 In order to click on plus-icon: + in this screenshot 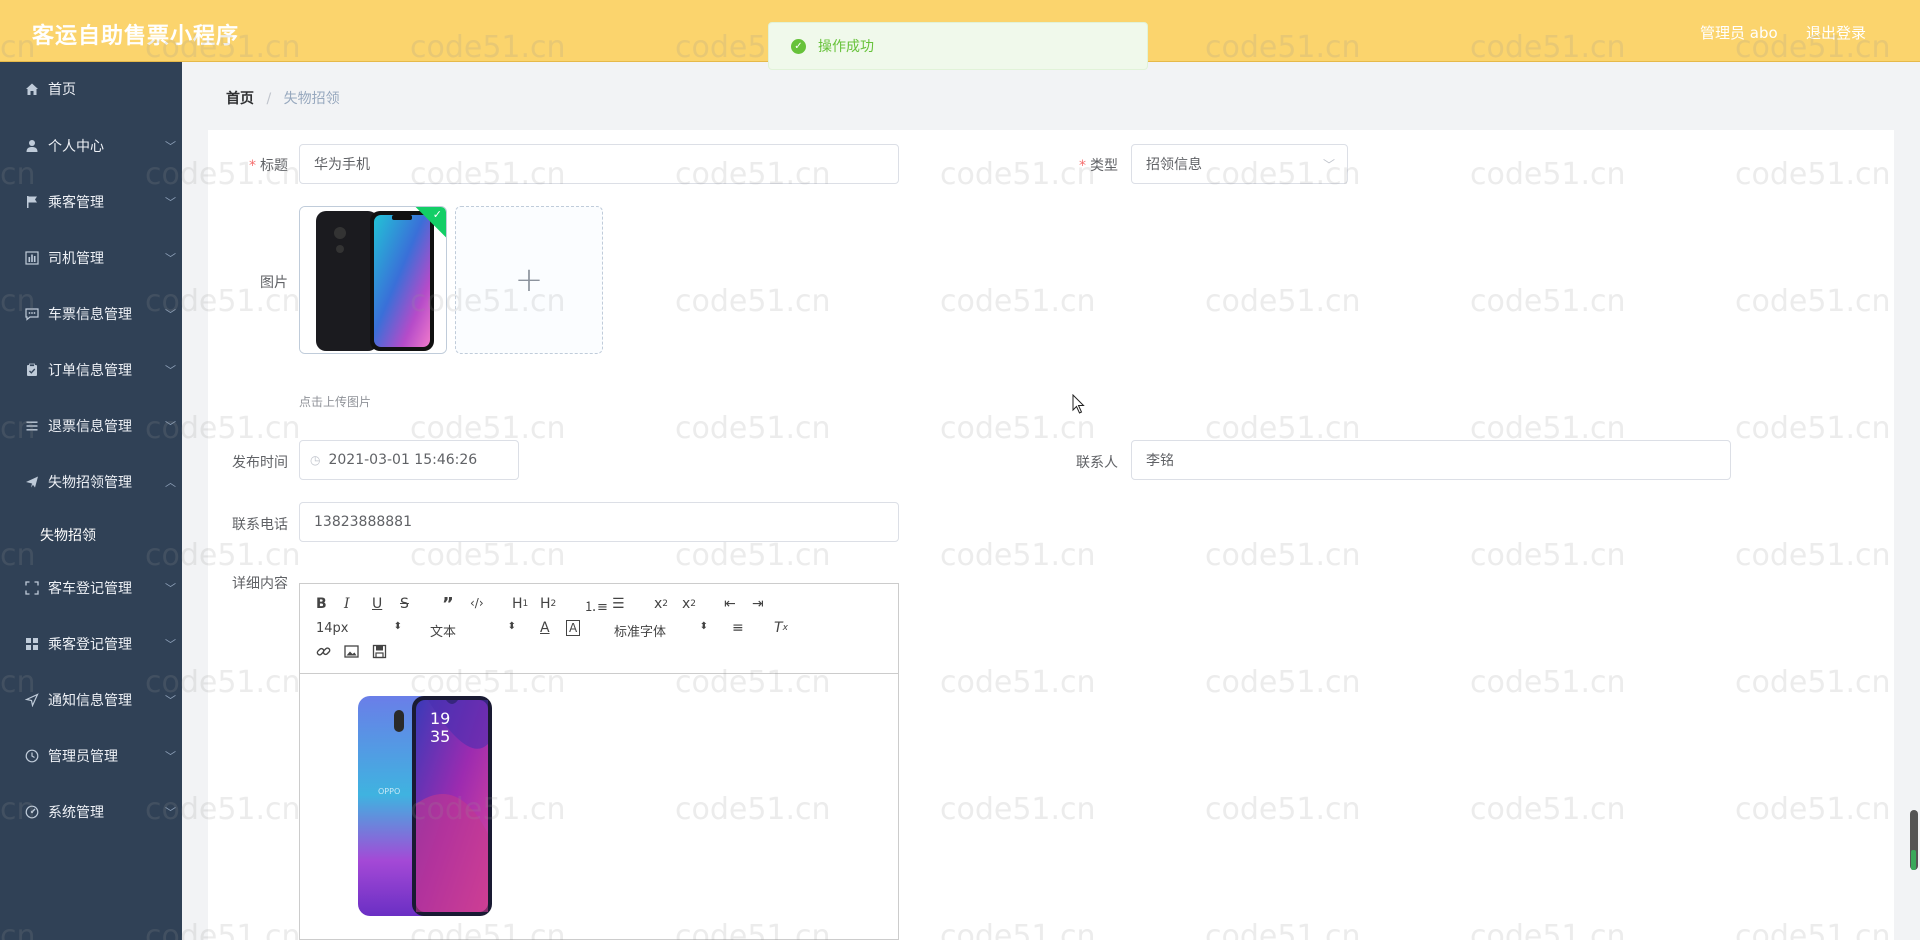, I will do `click(529, 280)`.